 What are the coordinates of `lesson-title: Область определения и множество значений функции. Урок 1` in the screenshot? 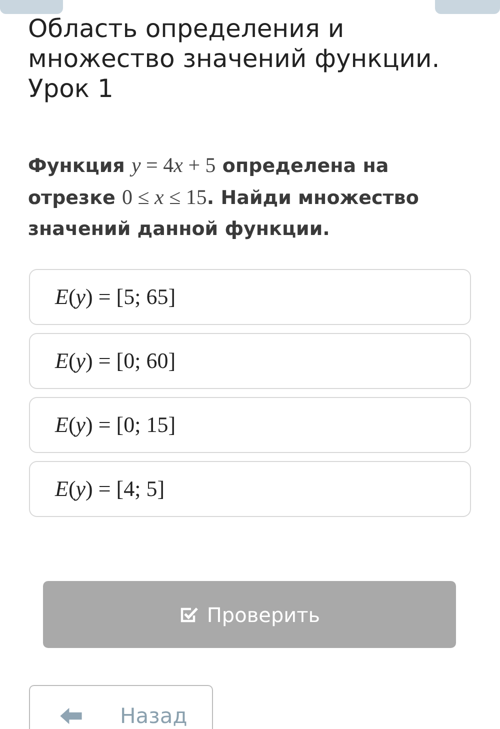 It's located at (234, 59).